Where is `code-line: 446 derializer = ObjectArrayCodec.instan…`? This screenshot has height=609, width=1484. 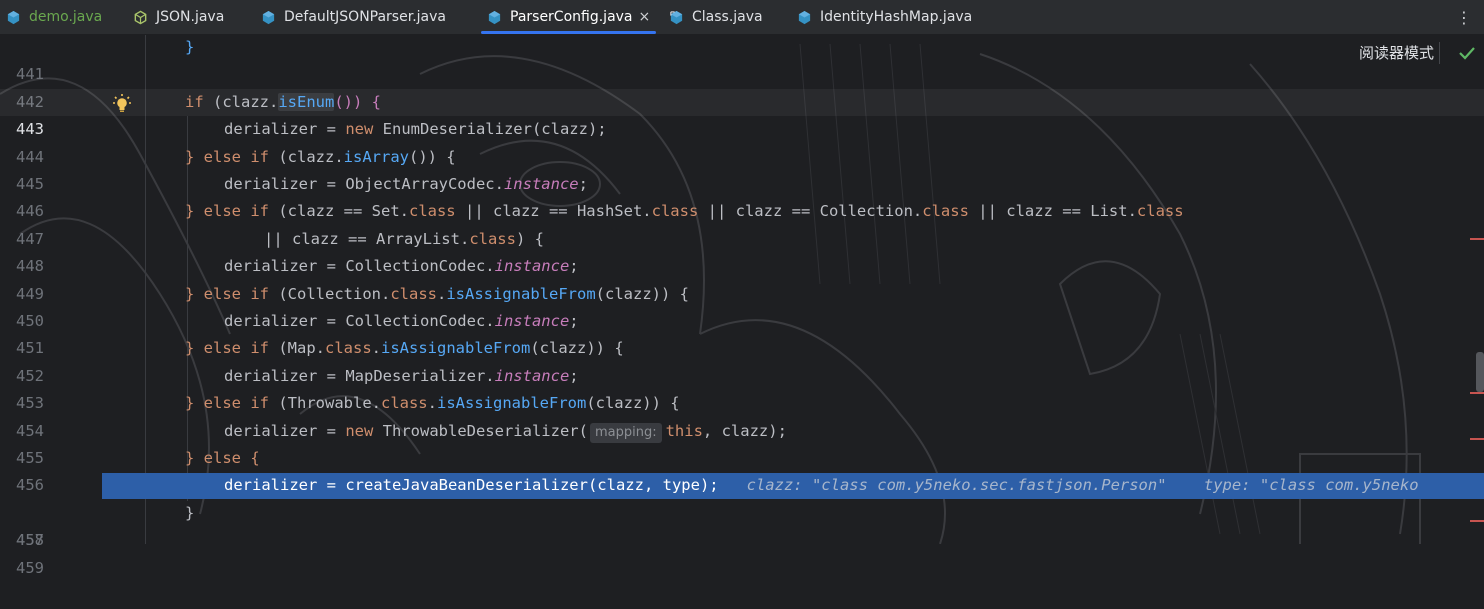
code-line: 446 derializer = ObjectArrayCodec.instan… is located at coordinates (742, 195).